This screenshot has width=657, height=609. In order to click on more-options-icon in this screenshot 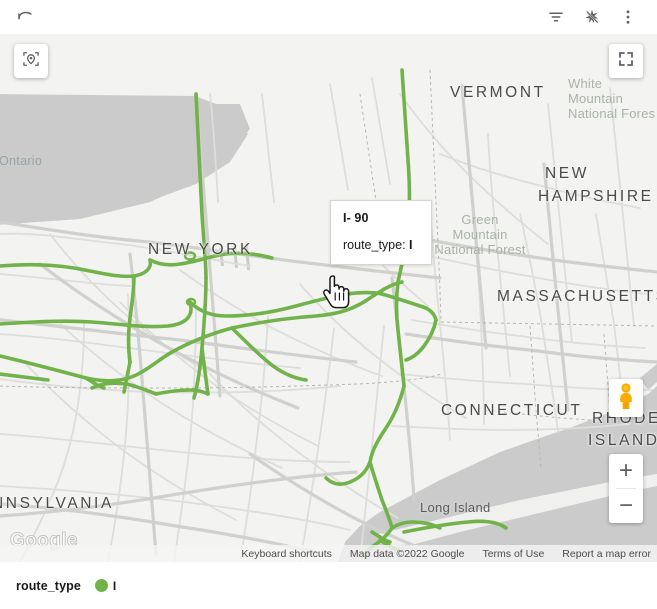, I will do `click(628, 17)`.